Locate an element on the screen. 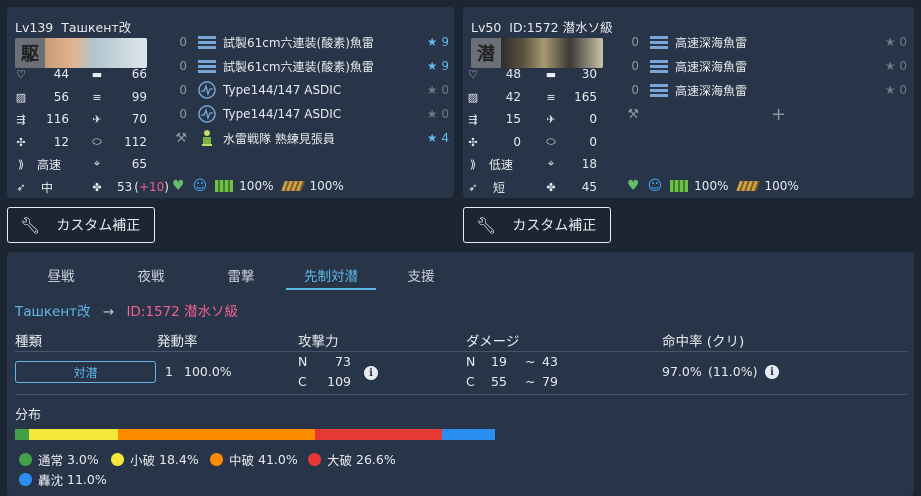 Image resolution: width=921 pixels, height=496 pixels. equip-slot-4: 0 Type144/147 ASDIC ★ 0 is located at coordinates (311, 114).